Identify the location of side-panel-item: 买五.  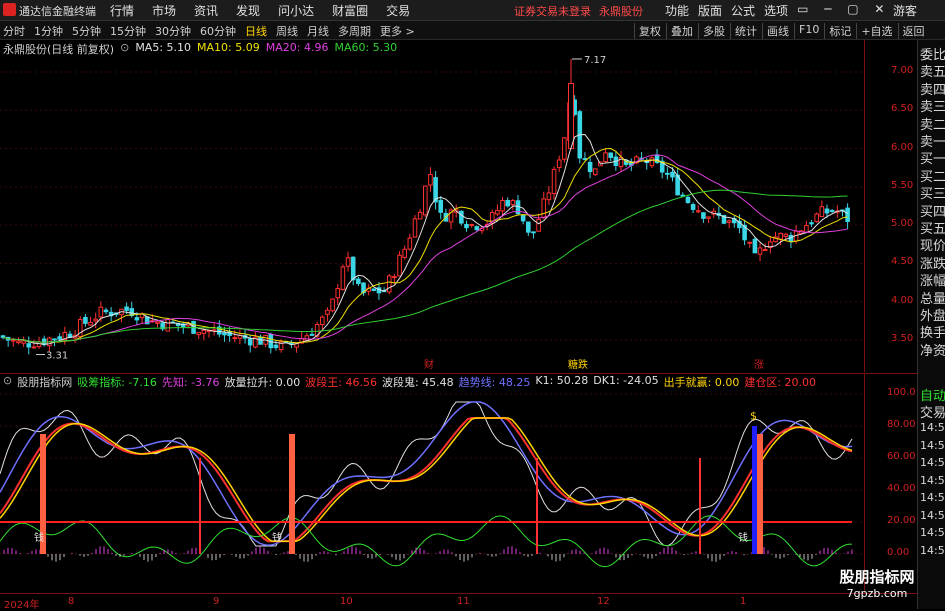
(932, 227).